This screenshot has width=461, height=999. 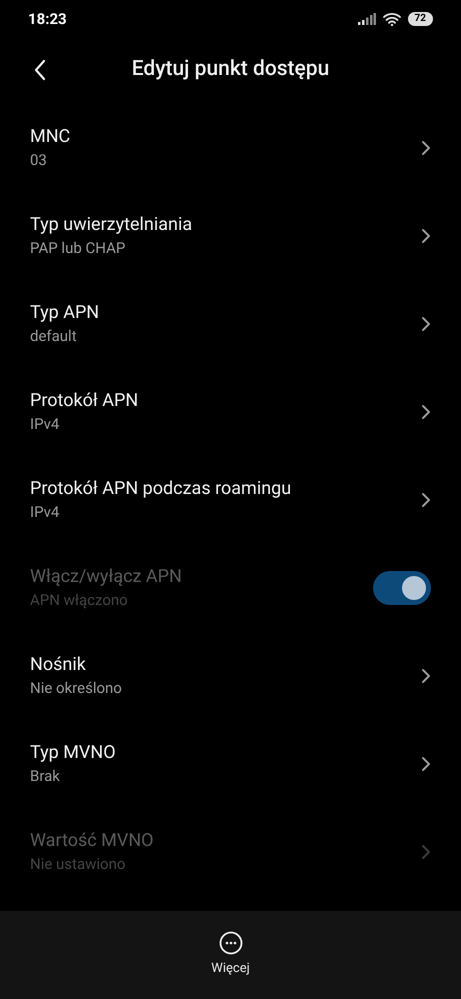 I want to click on settings-row: Protokół APN podczas roamingu IPv4, so click(x=230, y=500).